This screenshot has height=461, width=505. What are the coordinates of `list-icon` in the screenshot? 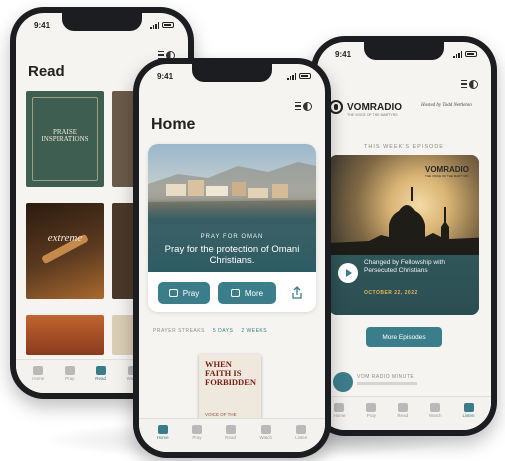 It's located at (235, 293).